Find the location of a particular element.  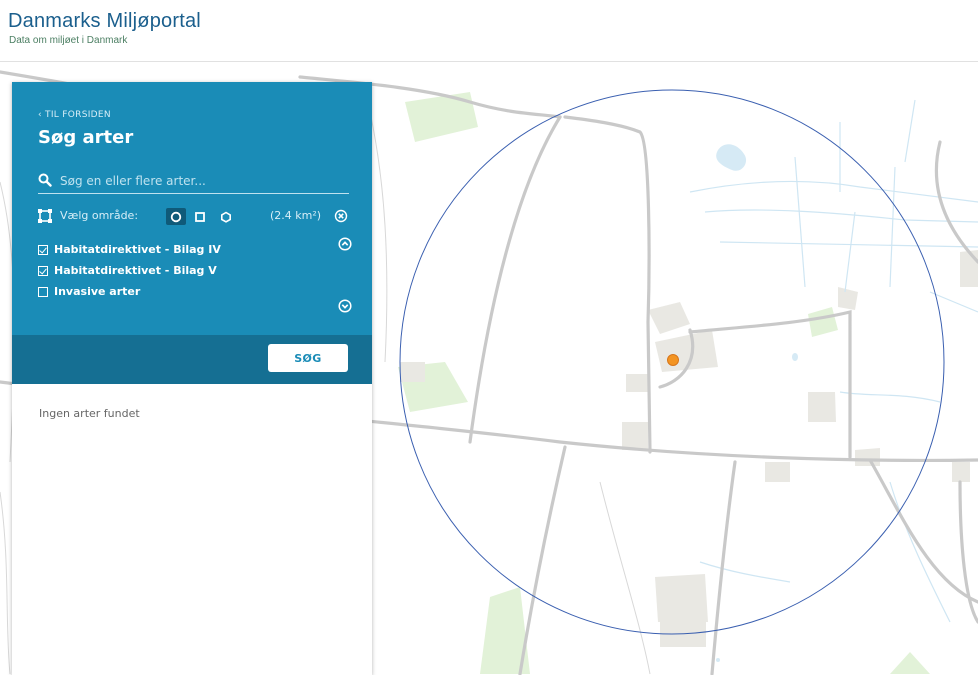

checkbox-unchecked is located at coordinates (43, 292).